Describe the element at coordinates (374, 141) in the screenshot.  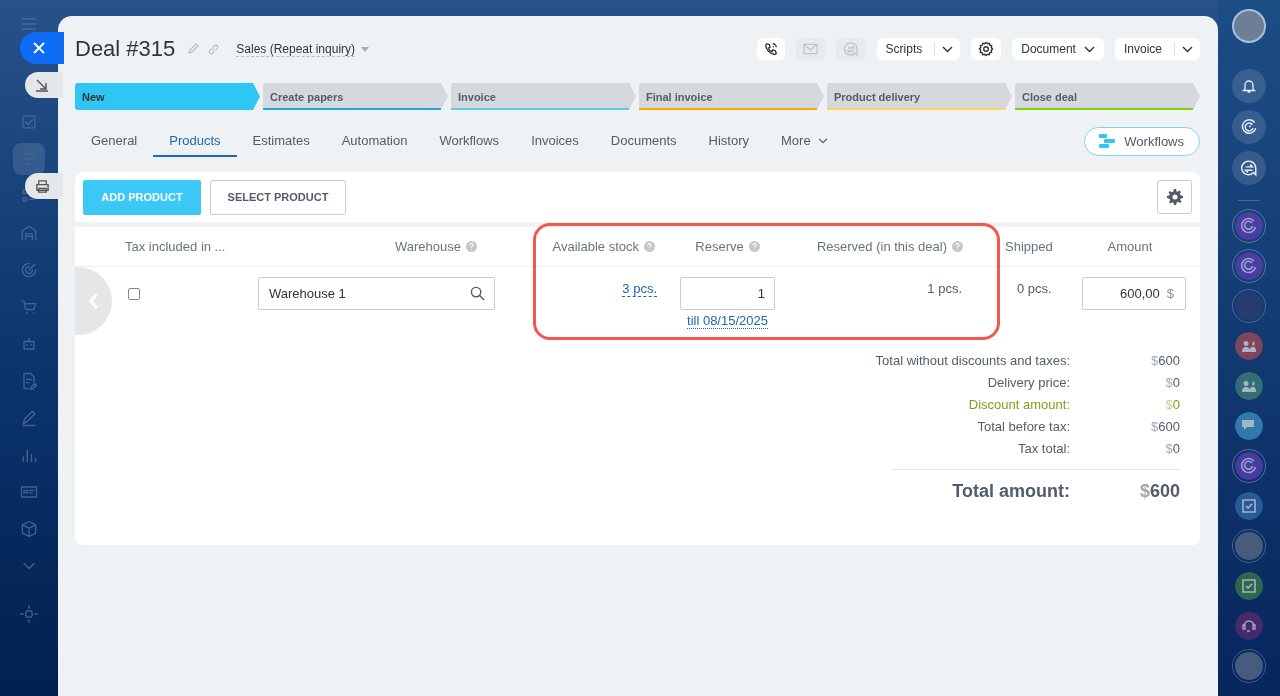
I see `tab: Automation` at that location.